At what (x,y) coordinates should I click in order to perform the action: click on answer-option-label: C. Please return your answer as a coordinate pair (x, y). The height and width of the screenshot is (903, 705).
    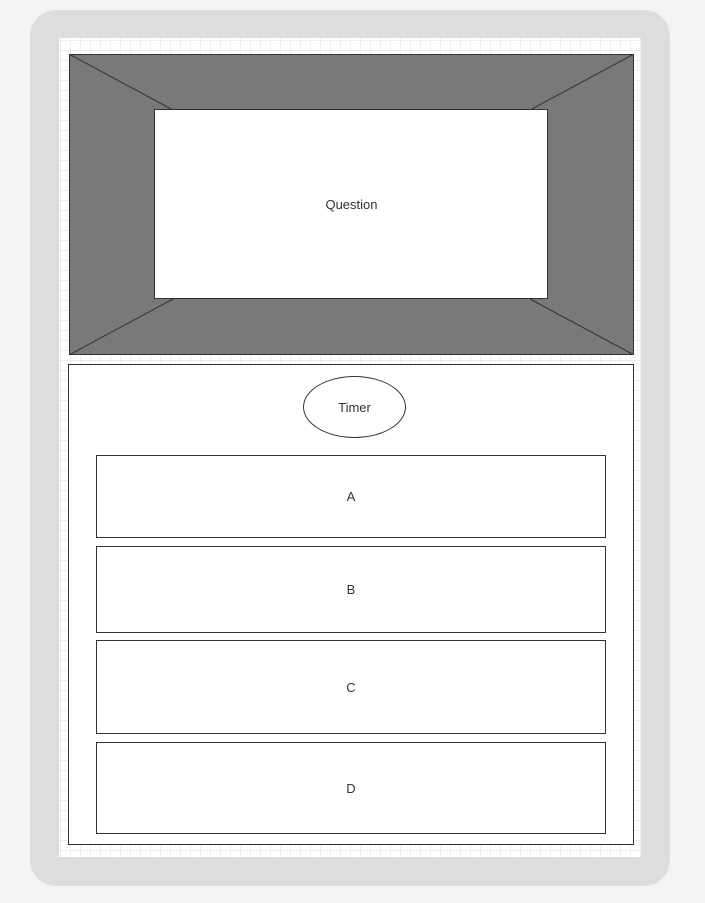
    Looking at the image, I should click on (351, 687).